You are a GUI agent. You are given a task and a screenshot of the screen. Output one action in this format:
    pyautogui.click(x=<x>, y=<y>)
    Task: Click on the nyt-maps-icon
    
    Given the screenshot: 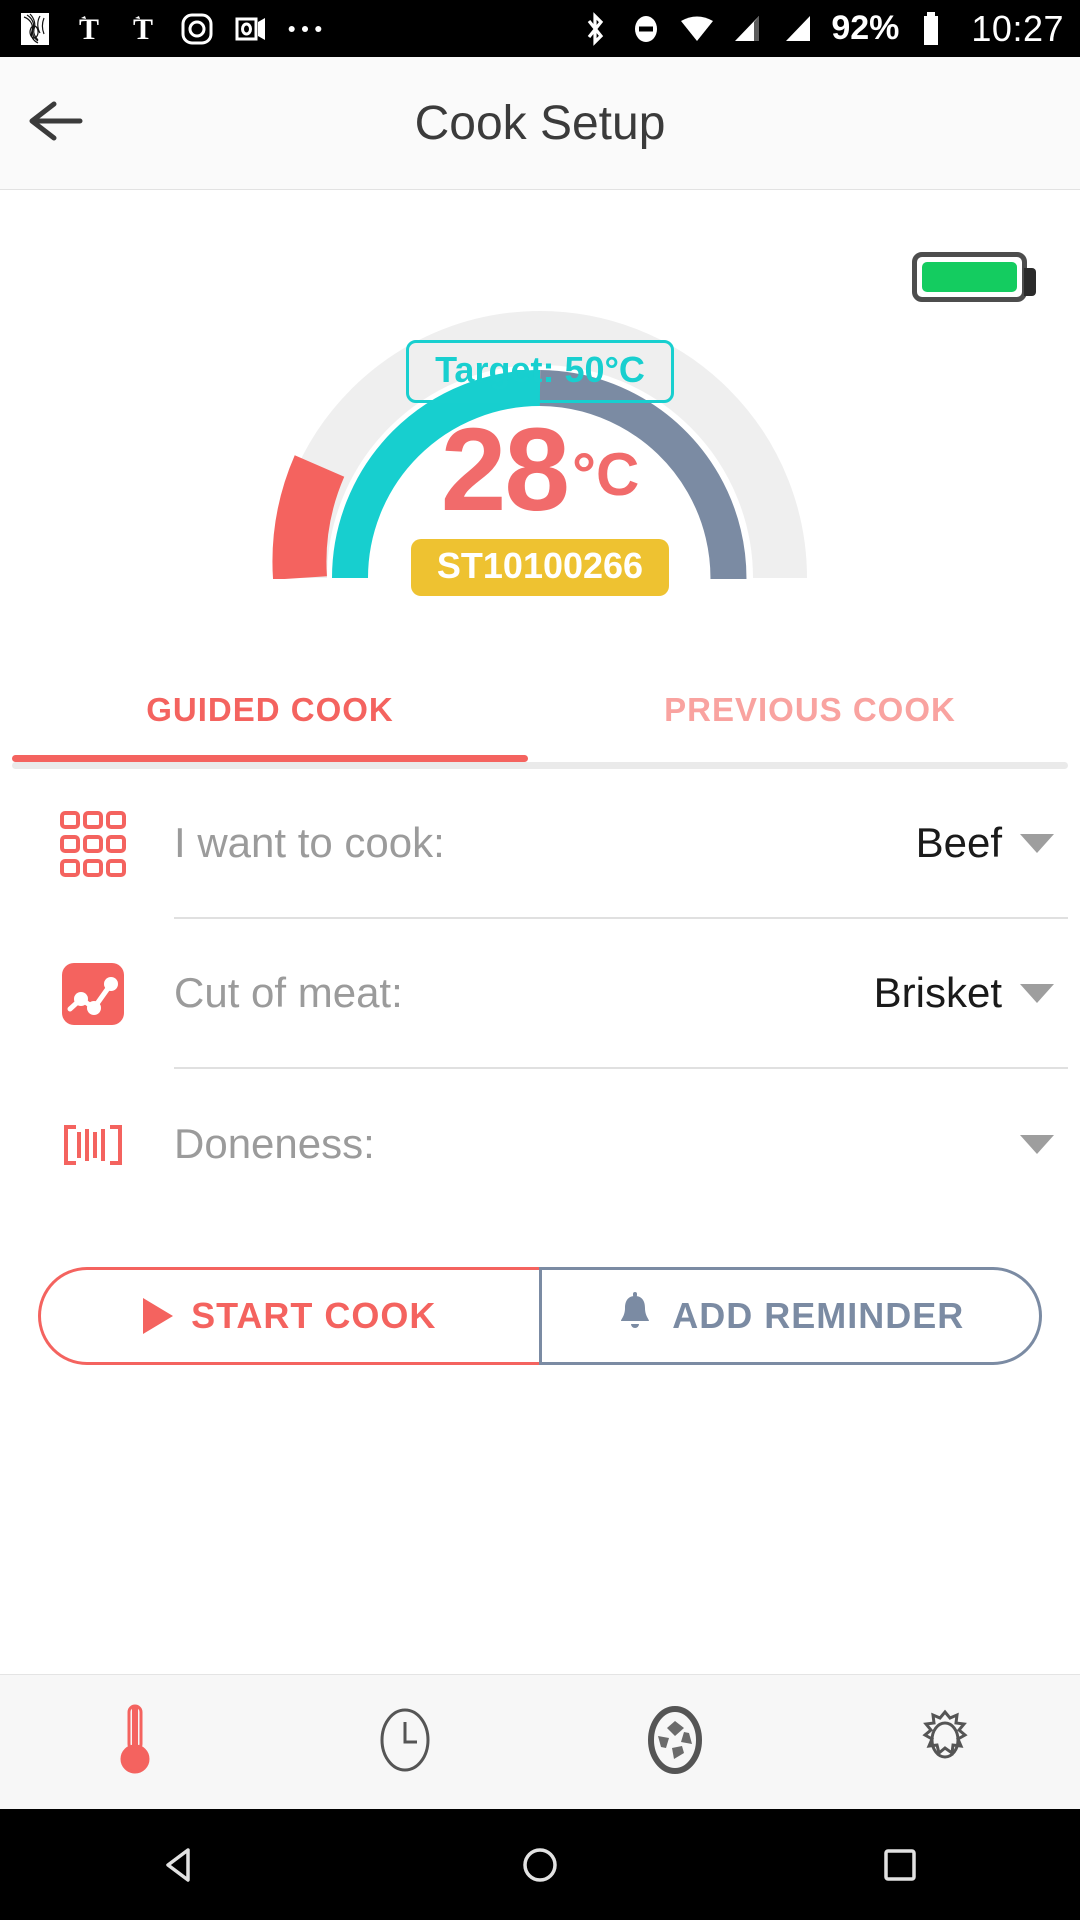 What is the action you would take?
    pyautogui.click(x=35, y=29)
    